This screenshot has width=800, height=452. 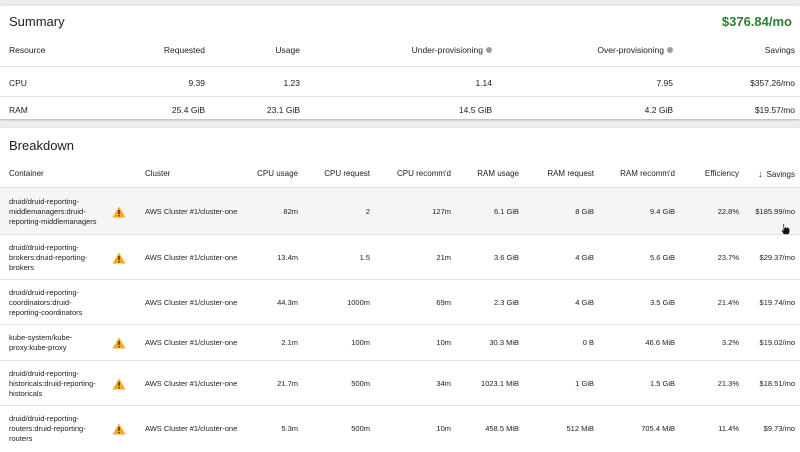 I want to click on cell-cpu-request: 1.5, so click(x=364, y=257).